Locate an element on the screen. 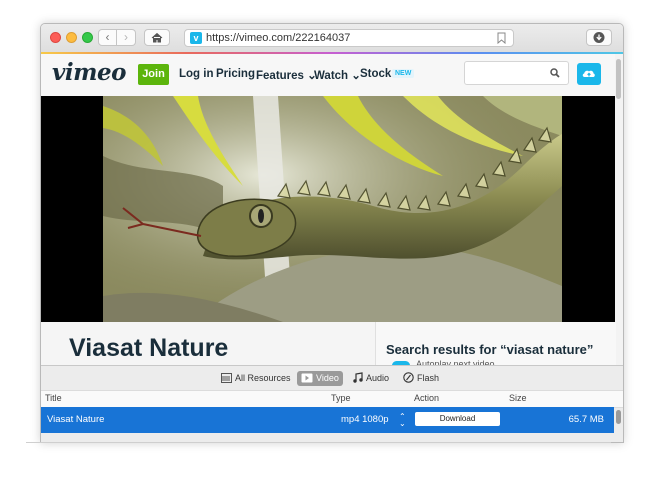 The image size is (663, 500). home-icon is located at coordinates (157, 37).